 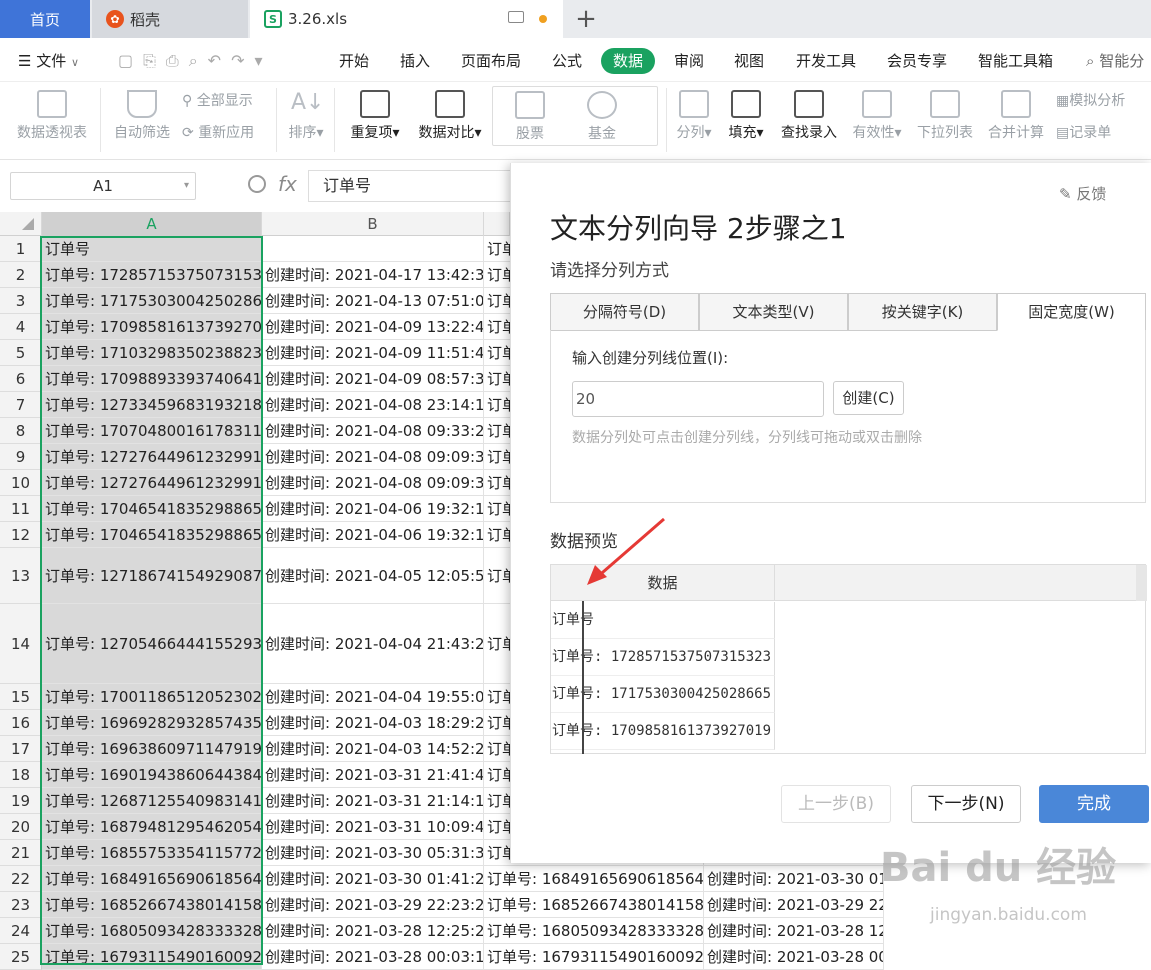 I want to click on cell-a: 订单号: 1273345968319321885, so click(x=152, y=405).